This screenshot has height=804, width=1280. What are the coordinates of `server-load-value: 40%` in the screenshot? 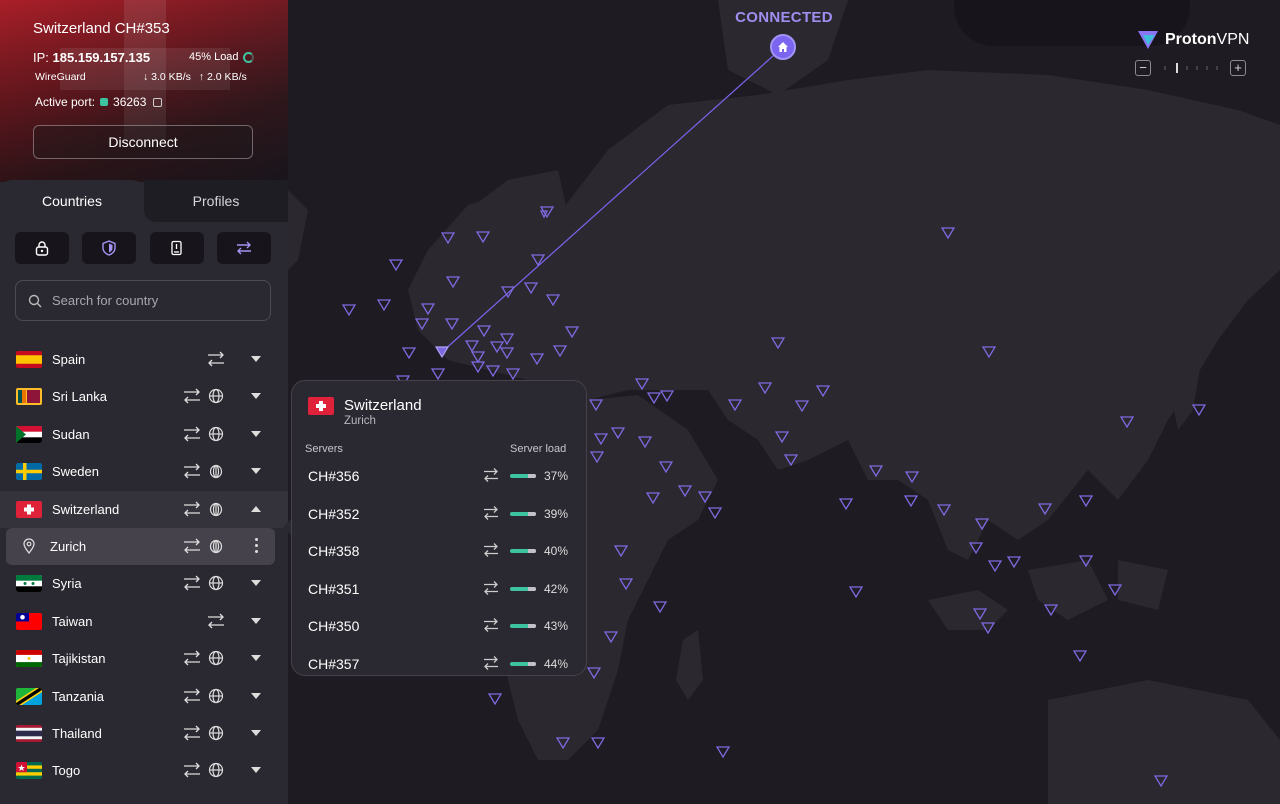 It's located at (556, 551).